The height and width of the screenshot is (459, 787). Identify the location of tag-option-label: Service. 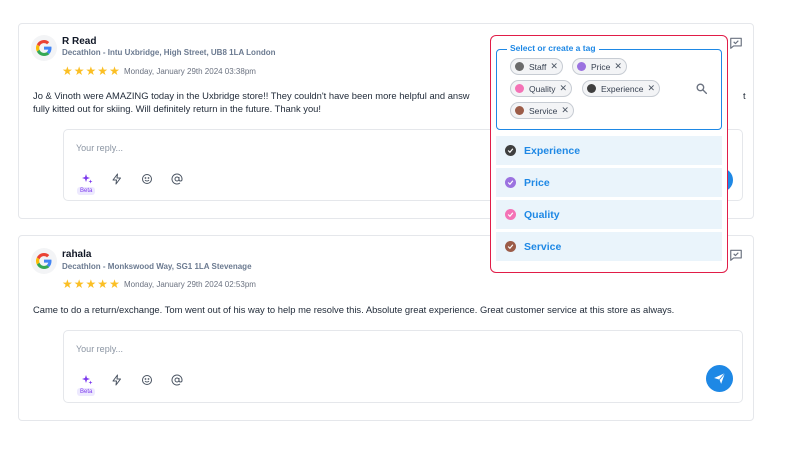
(543, 246).